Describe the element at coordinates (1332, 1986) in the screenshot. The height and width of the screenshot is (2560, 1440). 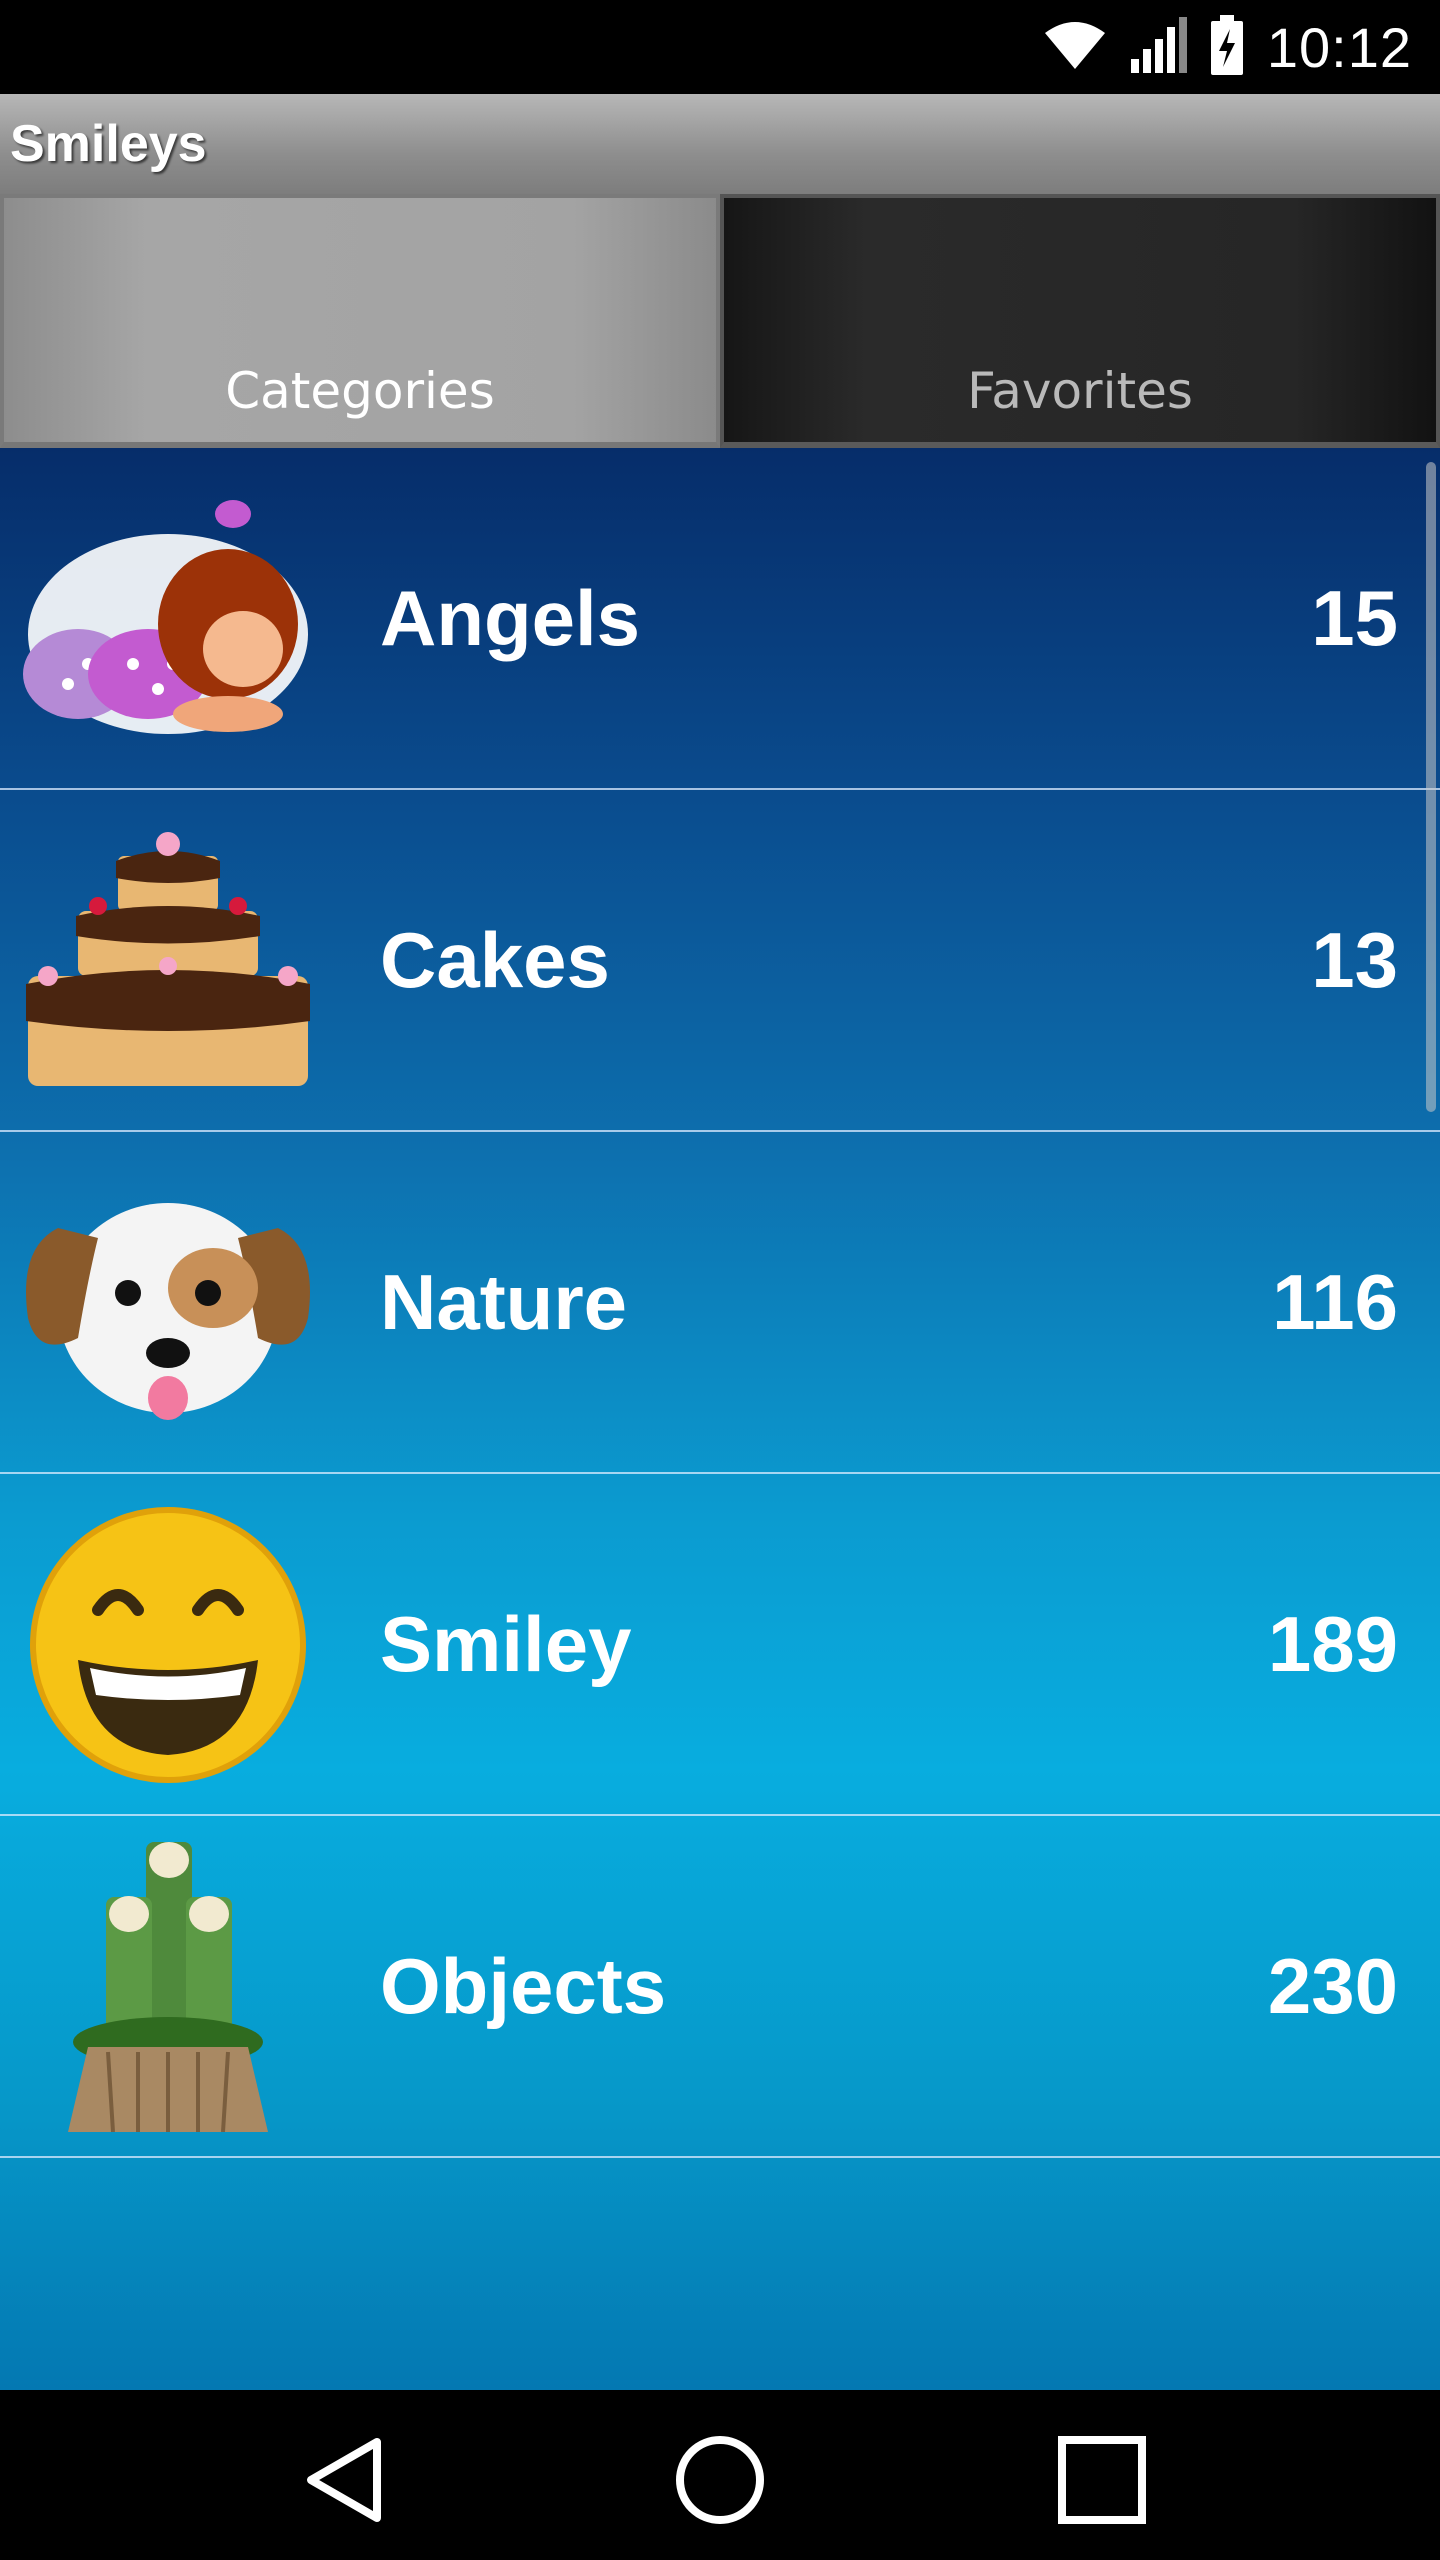
I see `category-count: 230` at that location.